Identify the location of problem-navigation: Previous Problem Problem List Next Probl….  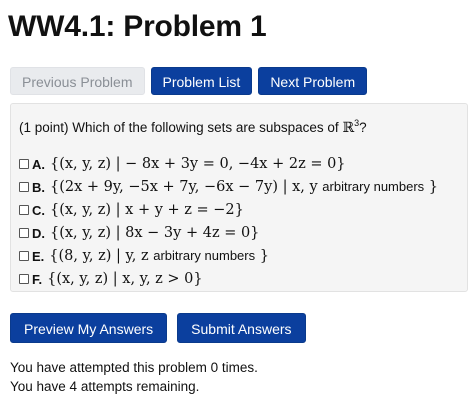
(189, 81).